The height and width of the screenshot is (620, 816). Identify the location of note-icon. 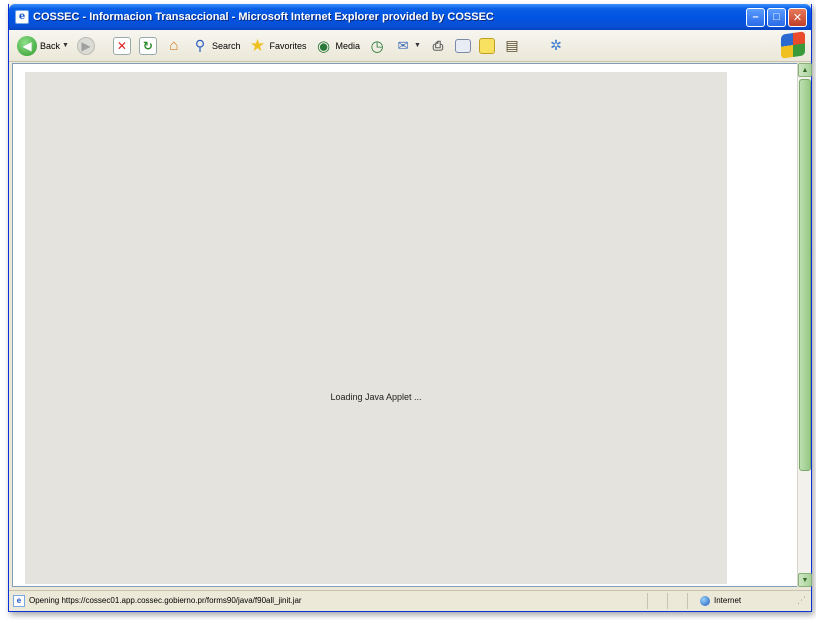
(486, 45).